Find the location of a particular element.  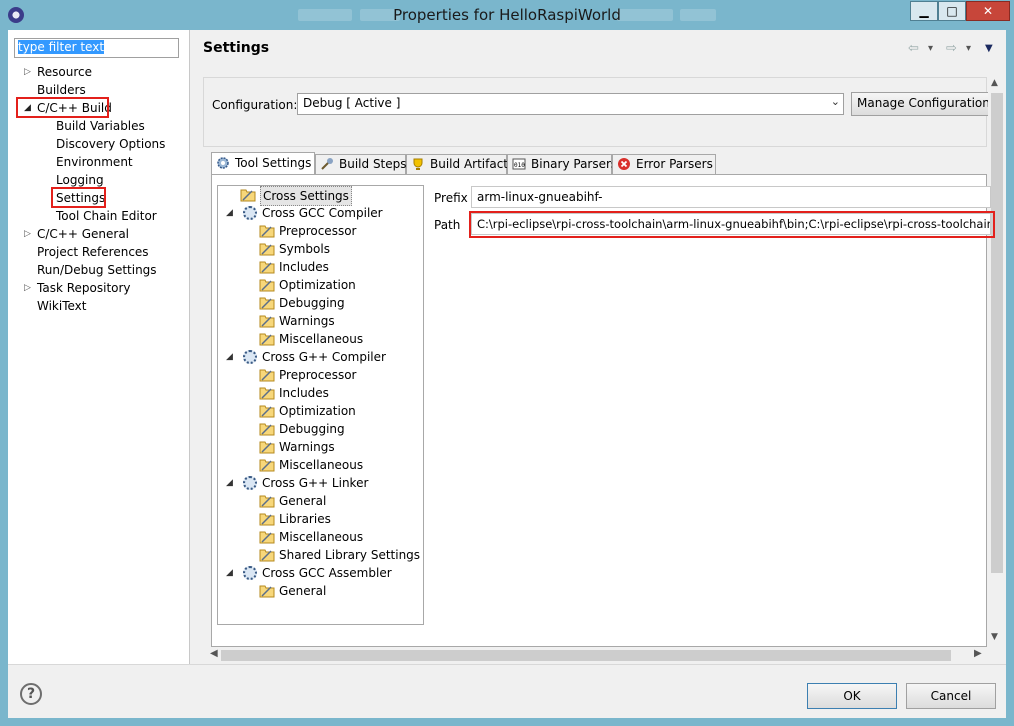

filter-input: type filter text is located at coordinates (96, 48).